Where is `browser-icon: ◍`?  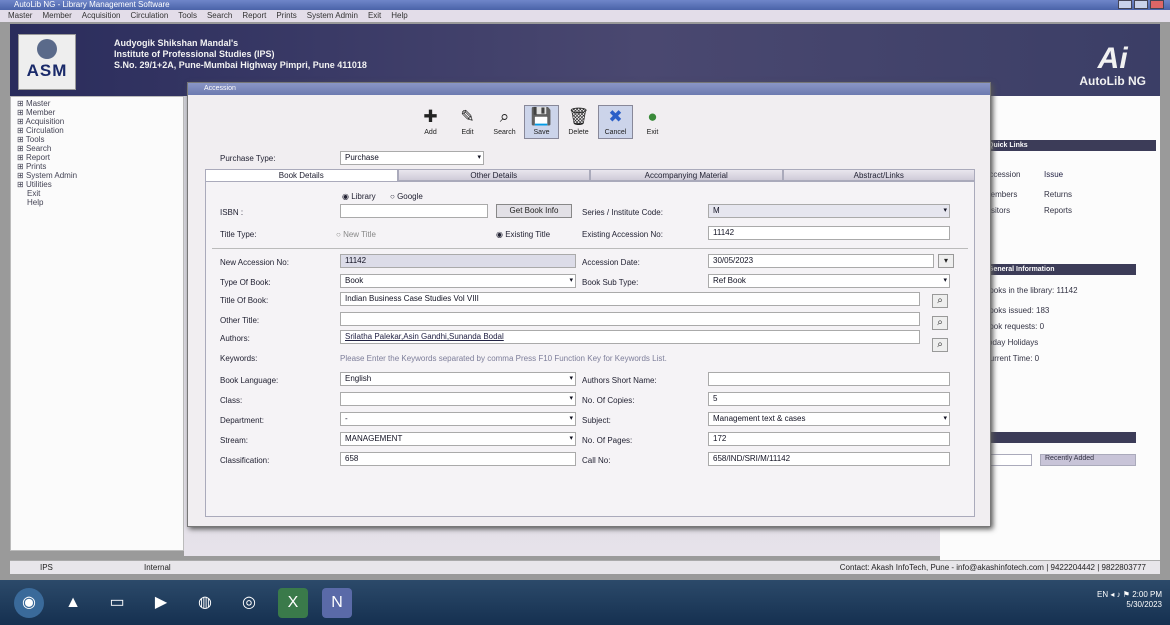 browser-icon: ◍ is located at coordinates (205, 603).